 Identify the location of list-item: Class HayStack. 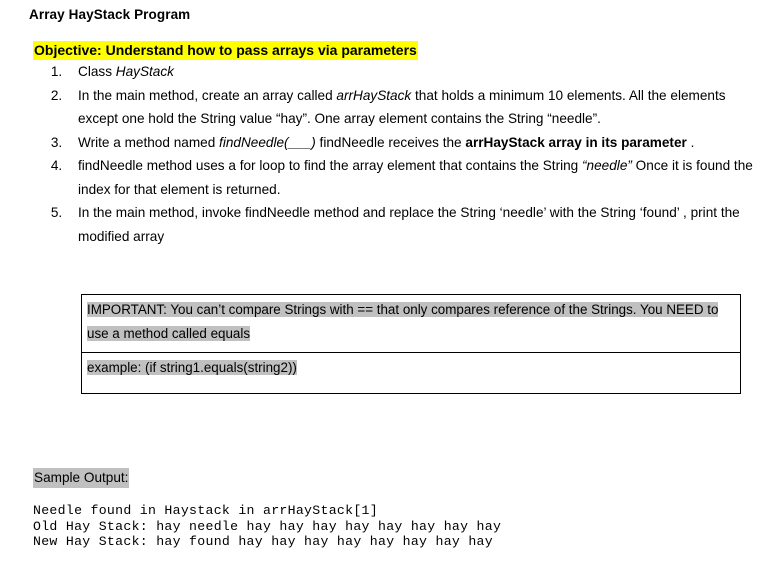
(416, 72).